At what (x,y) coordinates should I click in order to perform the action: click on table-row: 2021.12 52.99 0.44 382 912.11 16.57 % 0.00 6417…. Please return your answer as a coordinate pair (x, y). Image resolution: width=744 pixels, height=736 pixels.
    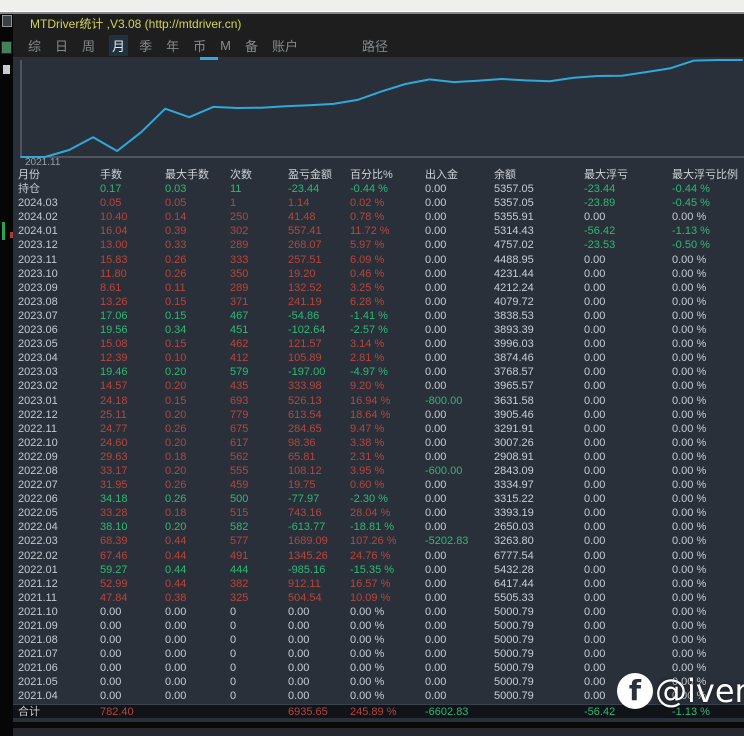
    Looking at the image, I should click on (378, 584).